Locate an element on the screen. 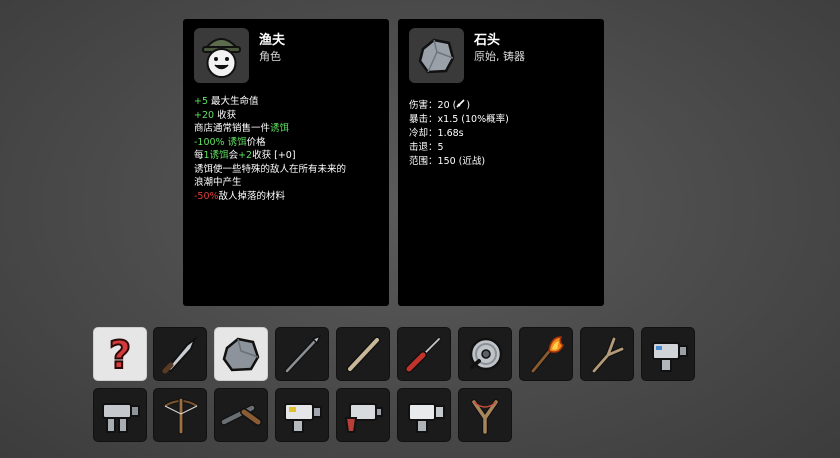  slot-random: ? is located at coordinates (120, 354).